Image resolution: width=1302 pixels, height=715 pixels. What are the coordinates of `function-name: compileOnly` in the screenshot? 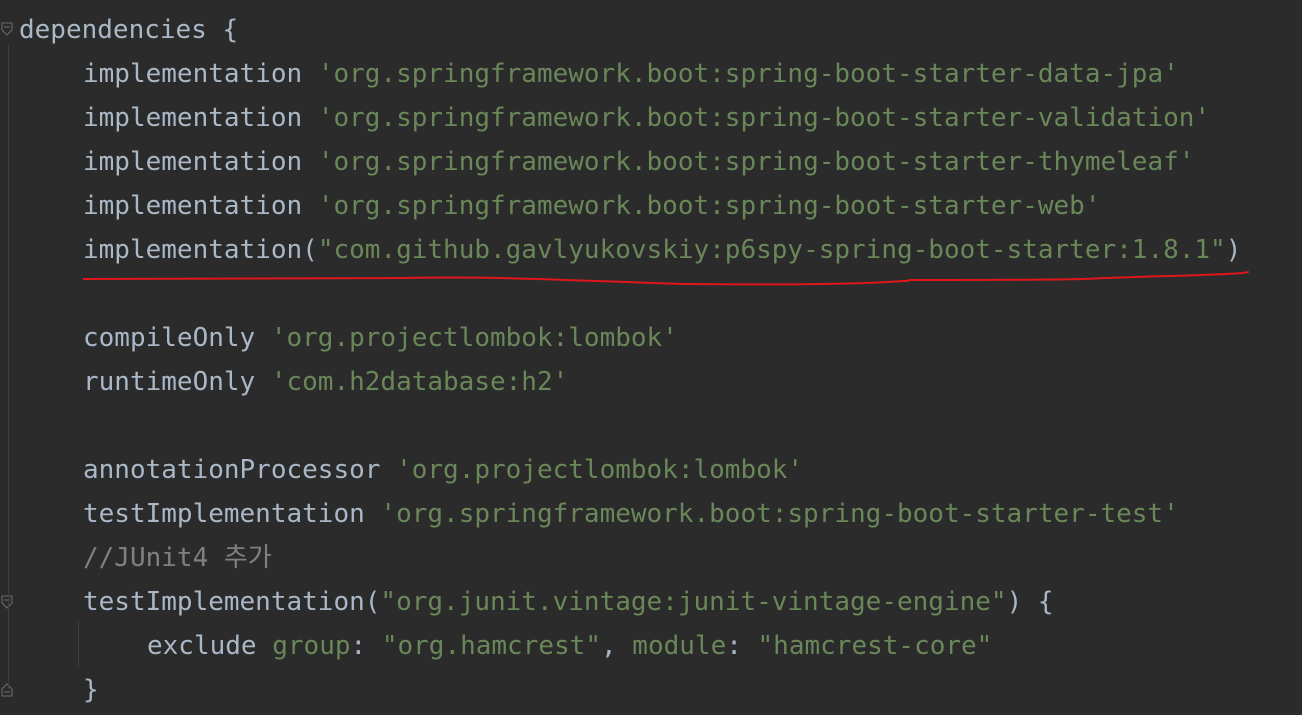 It's located at (169, 338).